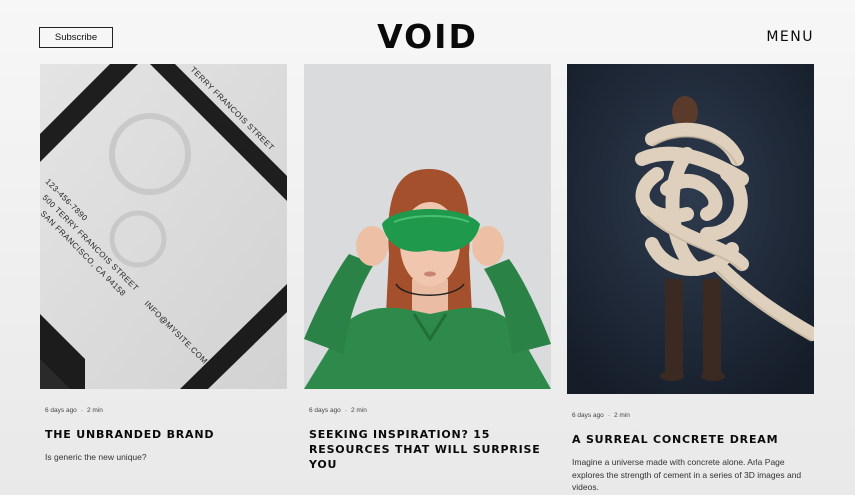 Image resolution: width=855 pixels, height=495 pixels. What do you see at coordinates (790, 37) in the screenshot?
I see `menu-button: MENU` at bounding box center [790, 37].